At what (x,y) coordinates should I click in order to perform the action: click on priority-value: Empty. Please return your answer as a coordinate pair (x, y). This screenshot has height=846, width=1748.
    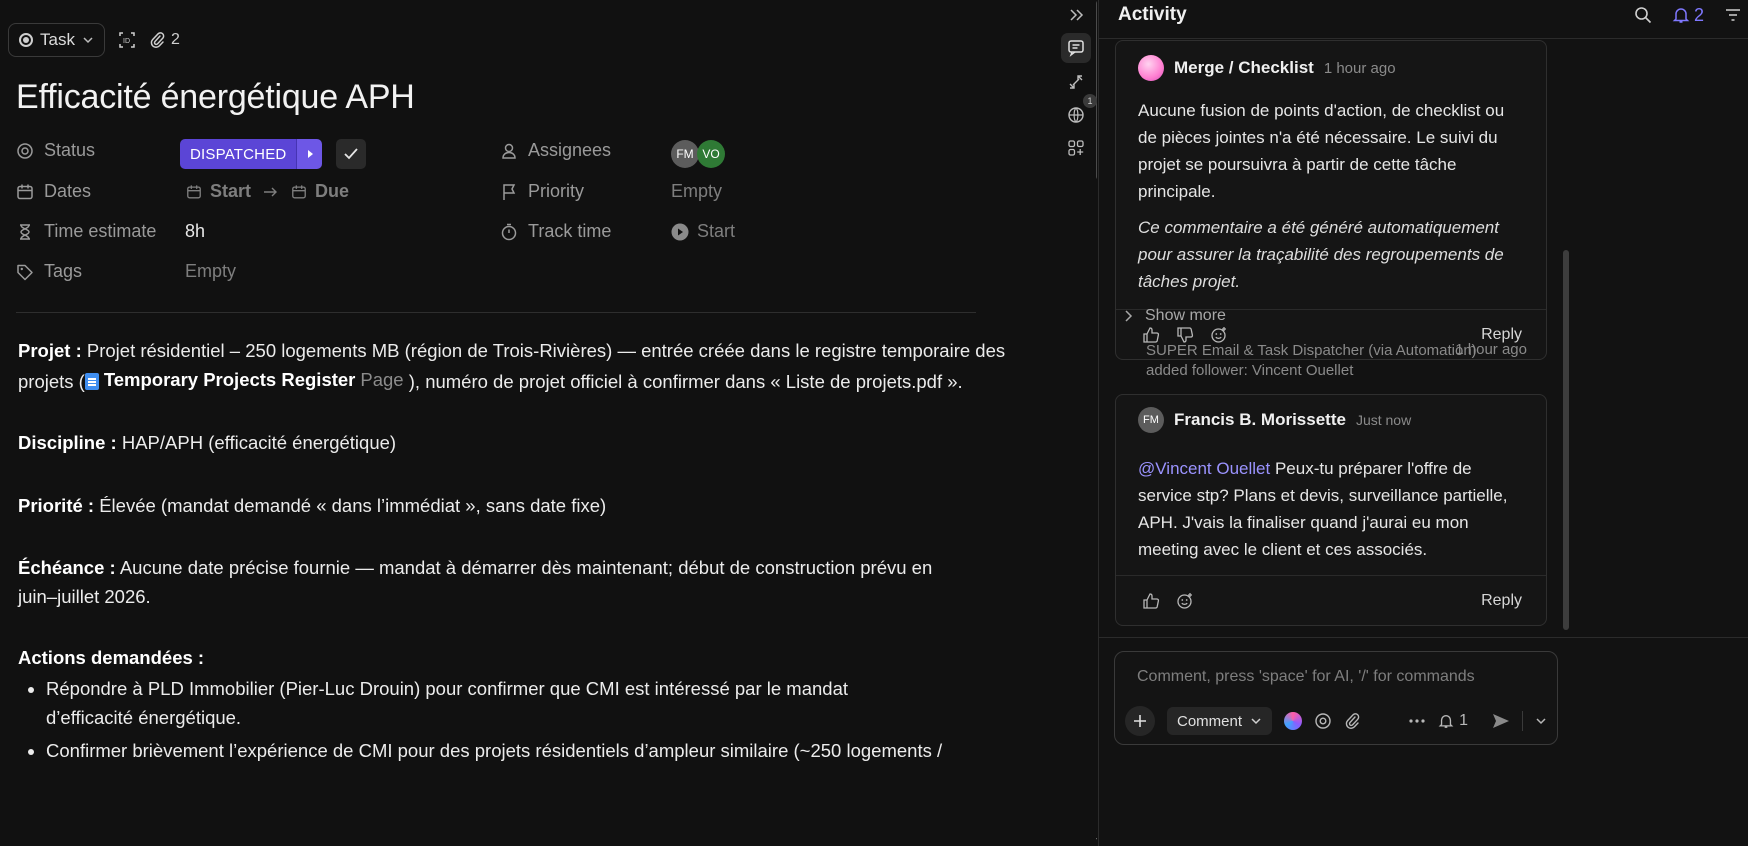
    Looking at the image, I should click on (696, 191).